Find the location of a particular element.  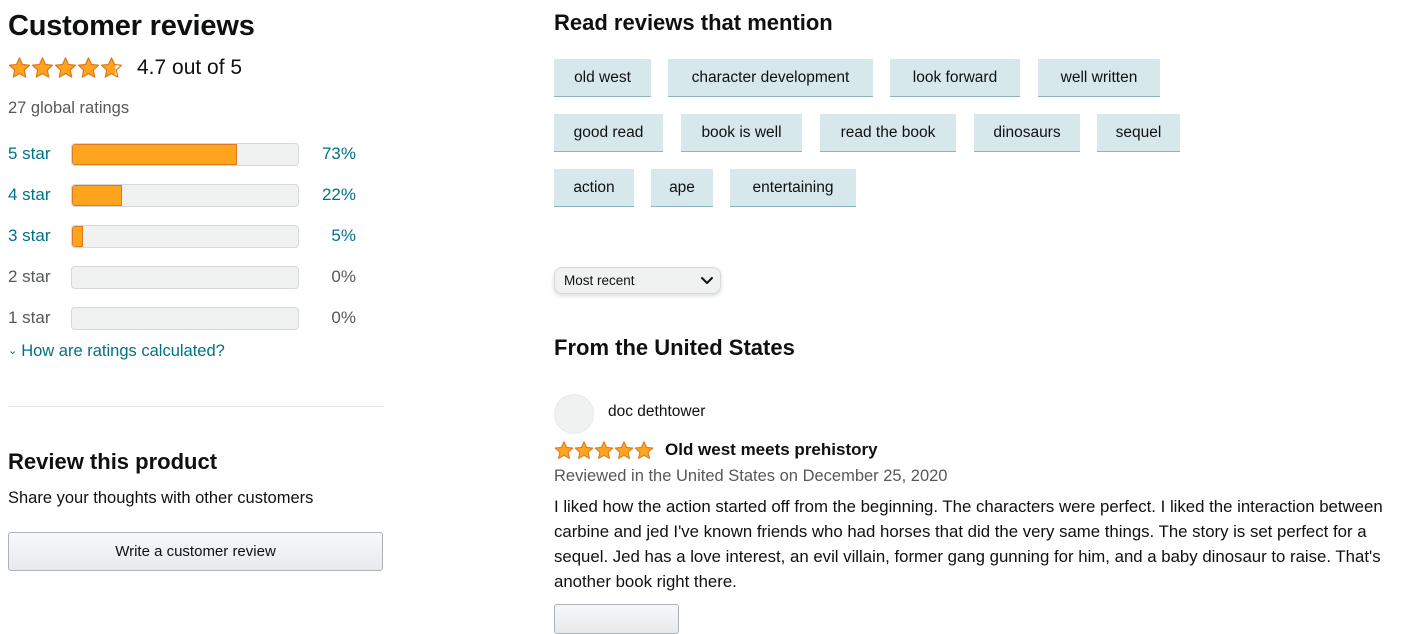

histogram-row-4-star: 4 star 22% is located at coordinates (188, 195).